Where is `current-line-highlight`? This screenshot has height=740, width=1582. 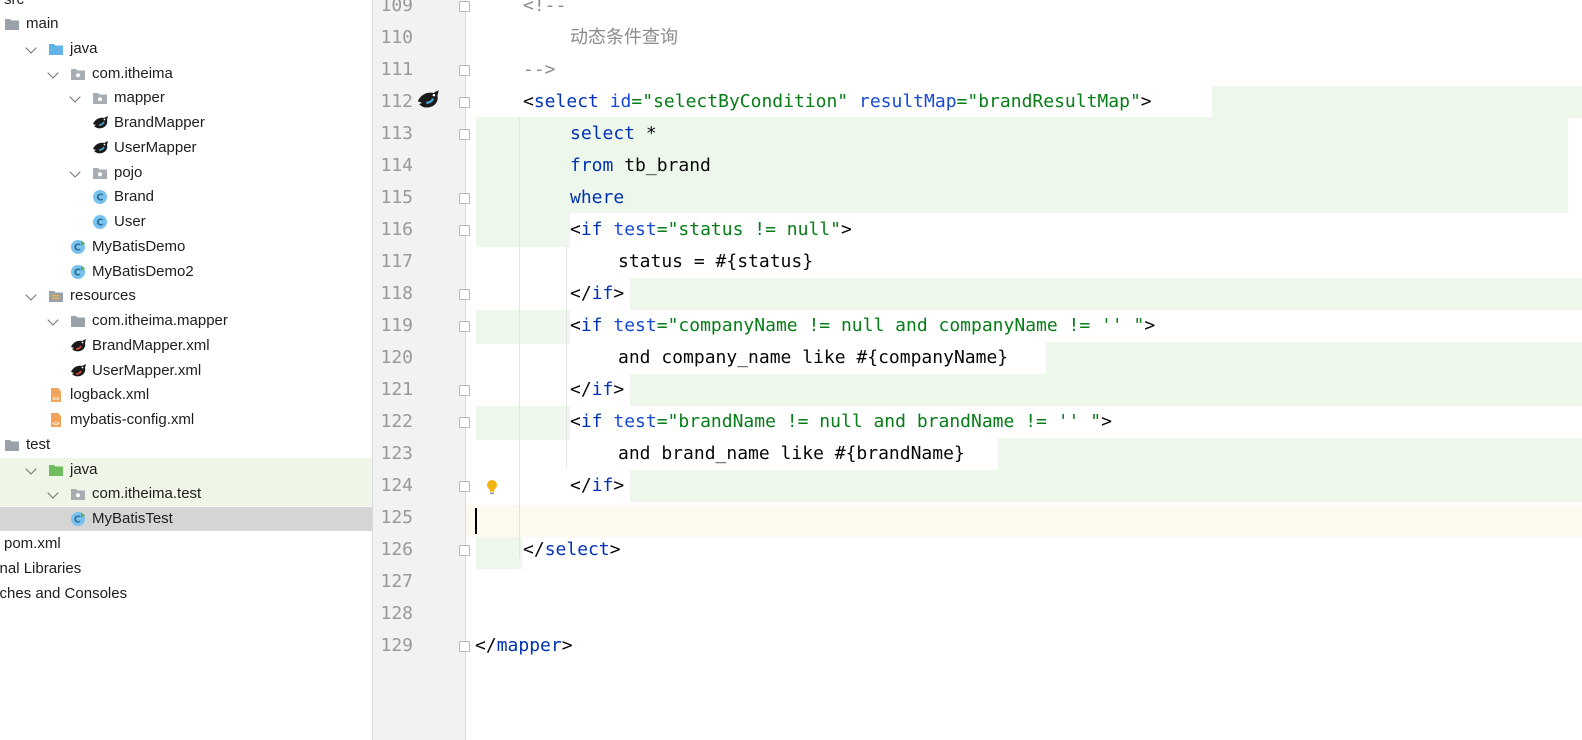
current-line-highlight is located at coordinates (1024, 521).